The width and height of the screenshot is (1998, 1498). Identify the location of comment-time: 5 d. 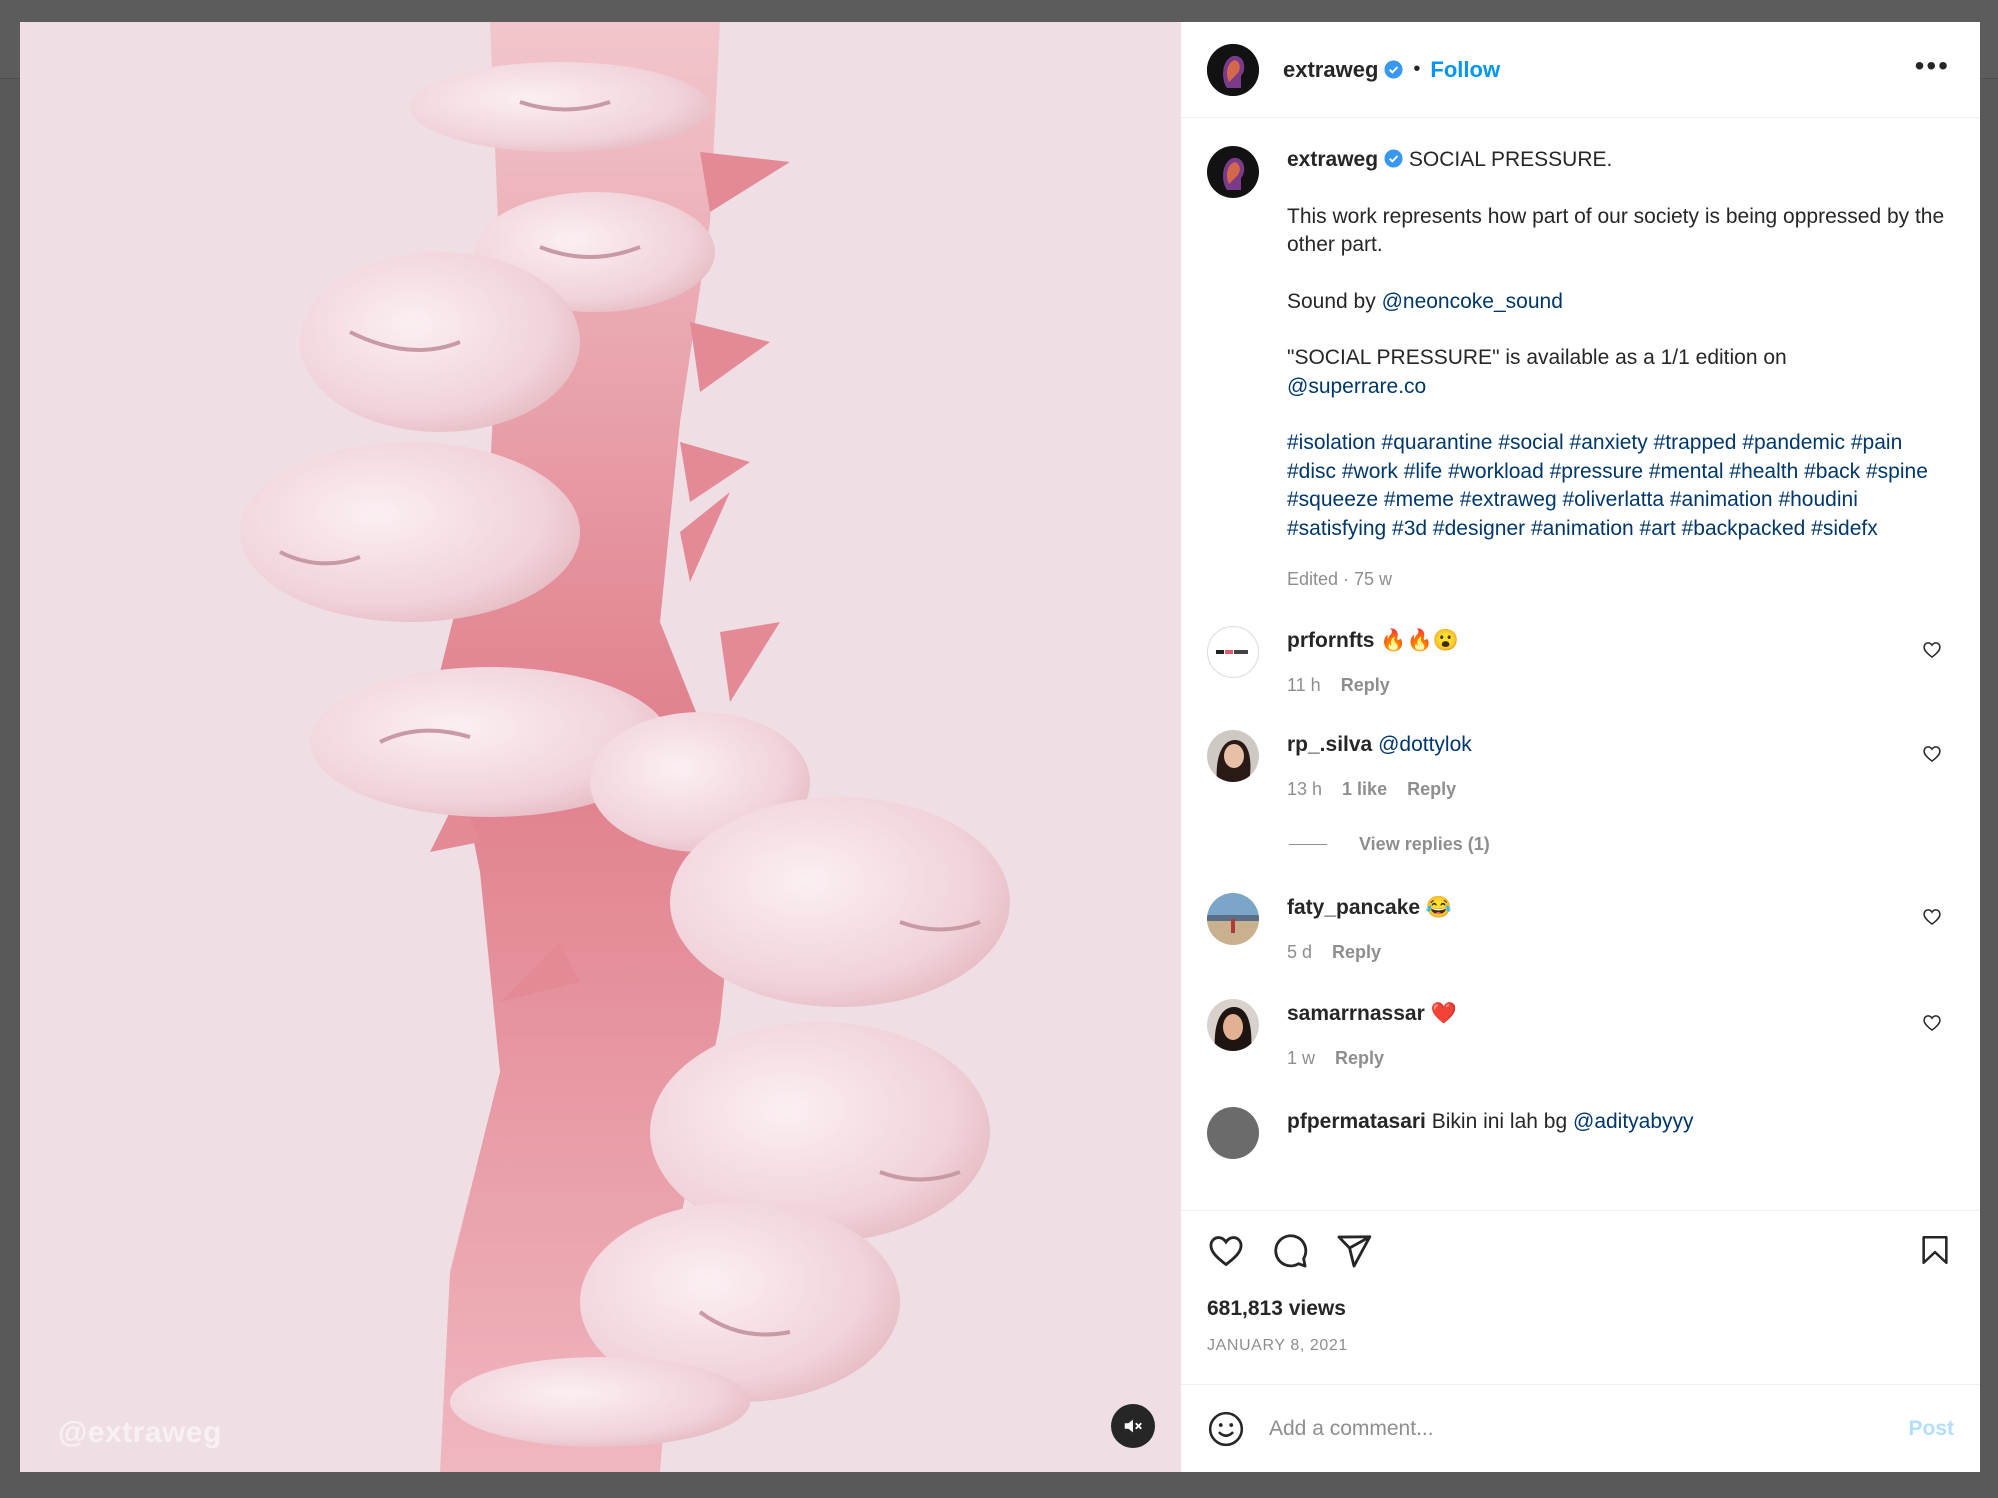
(1300, 951).